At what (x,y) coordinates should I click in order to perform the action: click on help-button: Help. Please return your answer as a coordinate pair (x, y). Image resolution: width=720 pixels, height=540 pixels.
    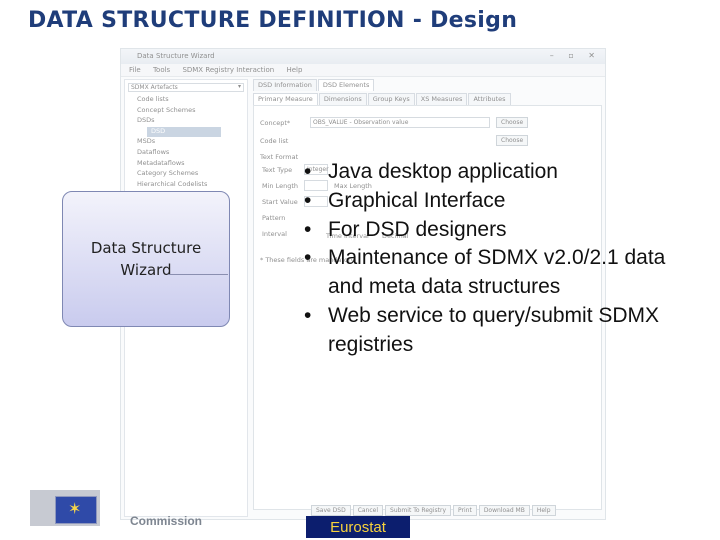
    Looking at the image, I should click on (543, 510).